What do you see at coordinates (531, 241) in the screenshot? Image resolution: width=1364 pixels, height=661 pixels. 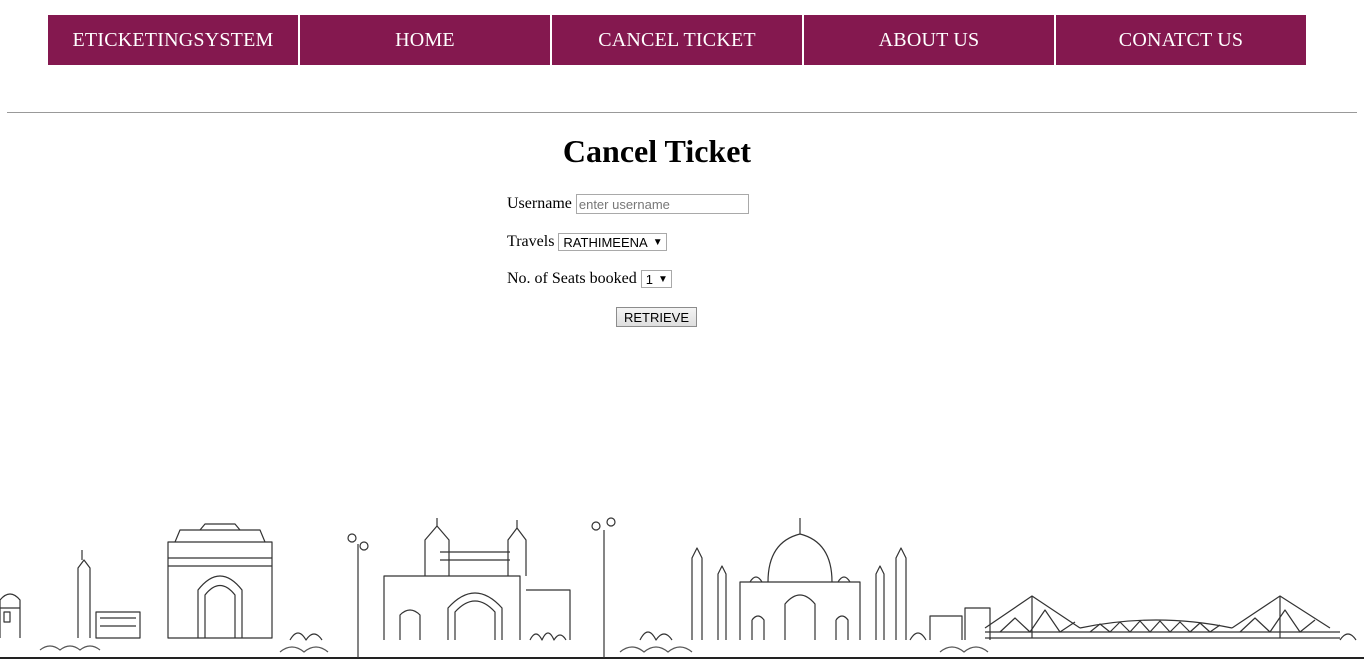 I see `travels-label: Travels` at bounding box center [531, 241].